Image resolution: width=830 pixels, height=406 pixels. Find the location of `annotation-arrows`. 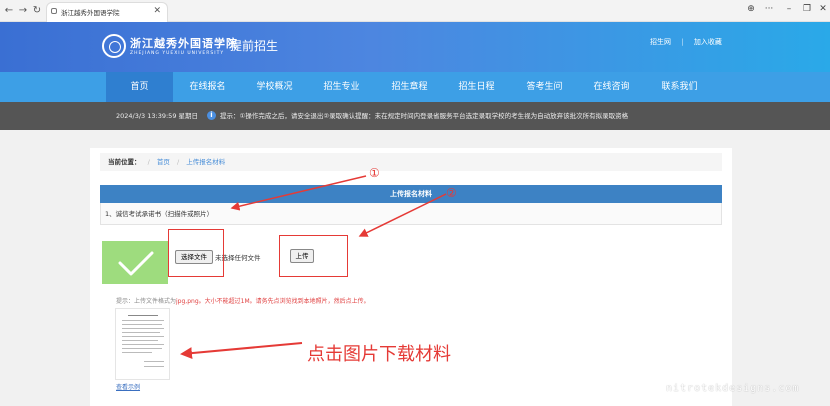

annotation-arrows is located at coordinates (313, 267).